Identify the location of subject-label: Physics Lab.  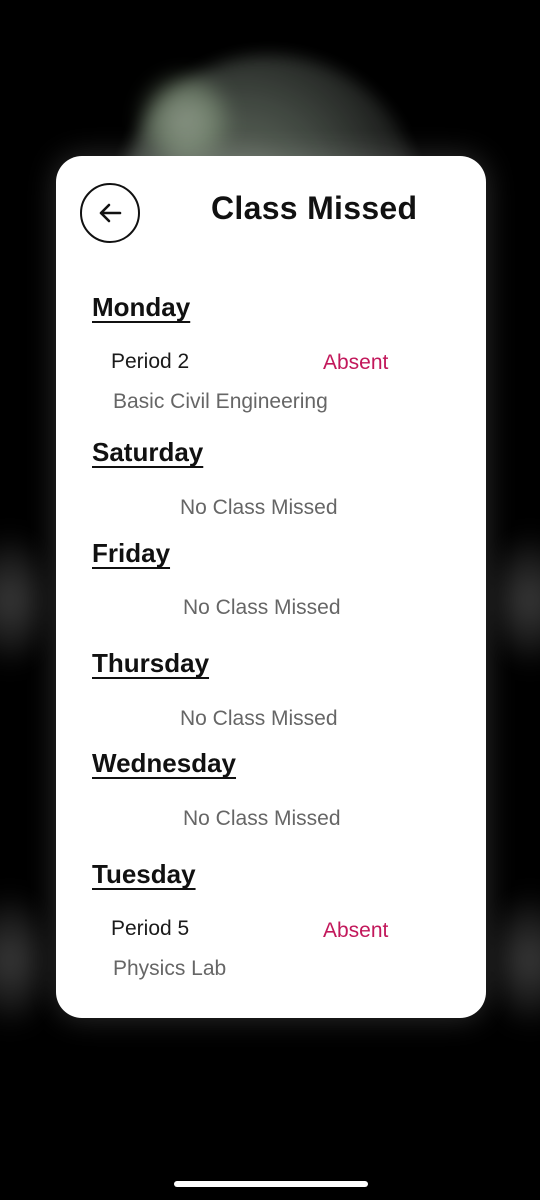
(170, 968).